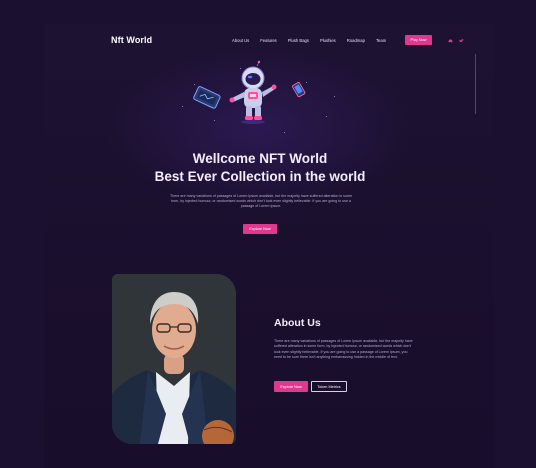  Describe the element at coordinates (240, 40) in the screenshot. I see `nav-item-about-us: About Us` at that location.